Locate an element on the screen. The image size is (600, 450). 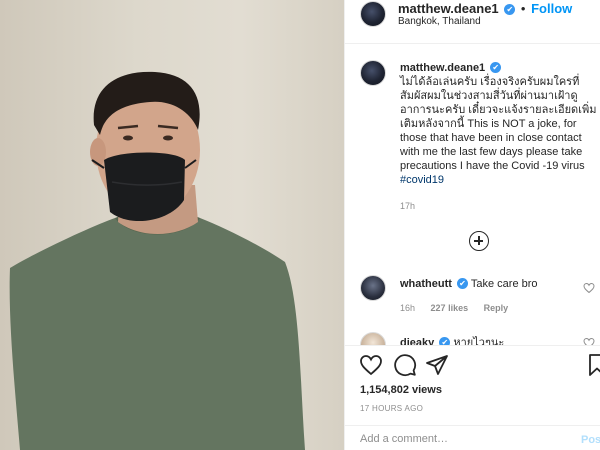
caption-avatar is located at coordinates (373, 73).